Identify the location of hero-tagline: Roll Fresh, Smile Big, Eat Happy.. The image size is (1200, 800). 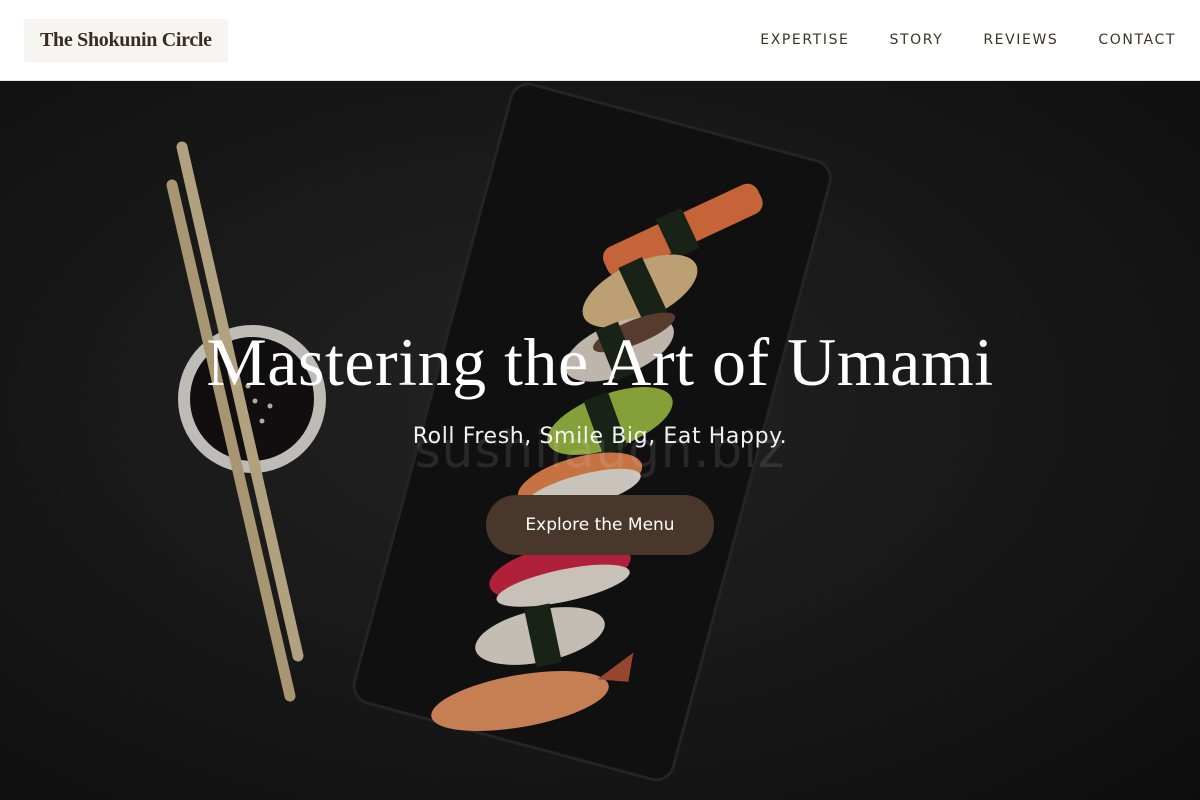
(600, 436).